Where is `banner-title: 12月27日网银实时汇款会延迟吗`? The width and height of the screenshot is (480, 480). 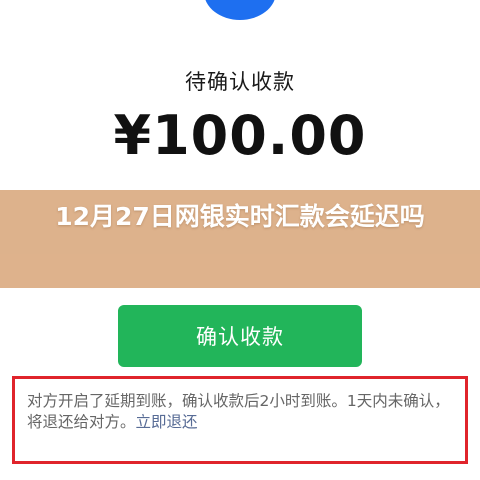
banner-title: 12月27日网银实时汇款会延迟吗 is located at coordinates (240, 216).